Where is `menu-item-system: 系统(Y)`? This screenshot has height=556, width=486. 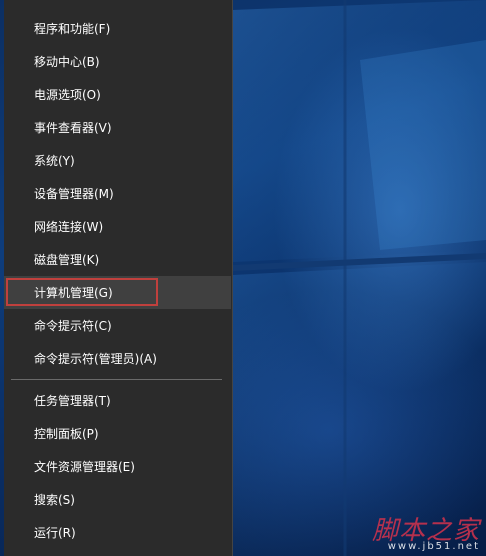 menu-item-system: 系统(Y) is located at coordinates (117, 160).